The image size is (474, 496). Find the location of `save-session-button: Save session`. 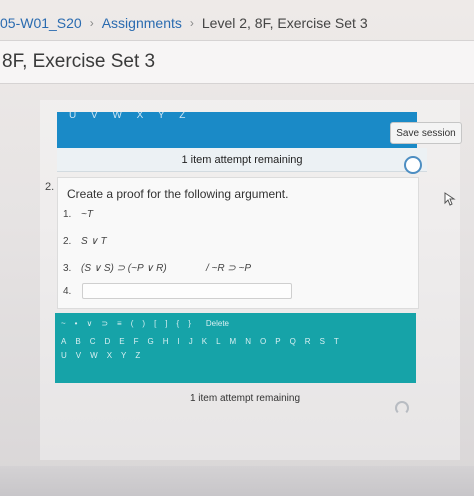

save-session-button: Save session is located at coordinates (426, 133).